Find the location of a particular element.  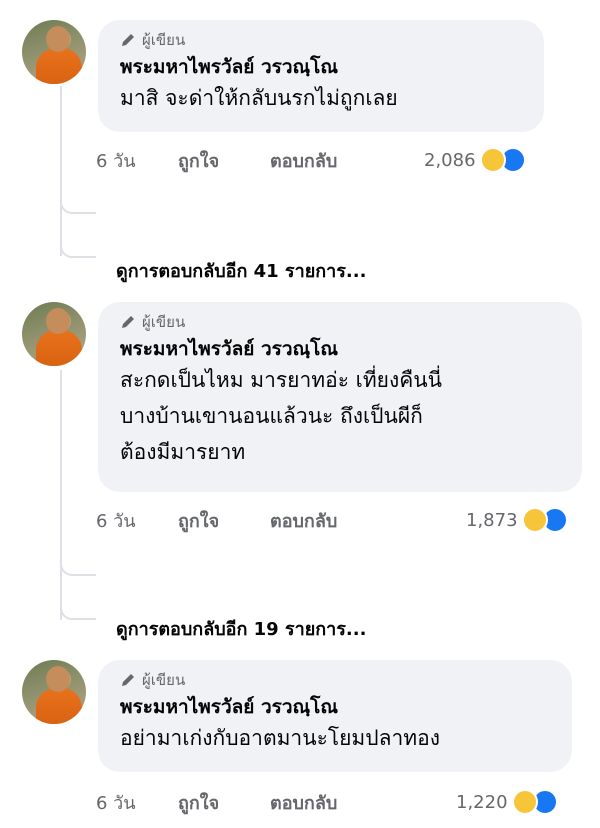

reaction-summary: 1,873 is located at coordinates (517, 520).